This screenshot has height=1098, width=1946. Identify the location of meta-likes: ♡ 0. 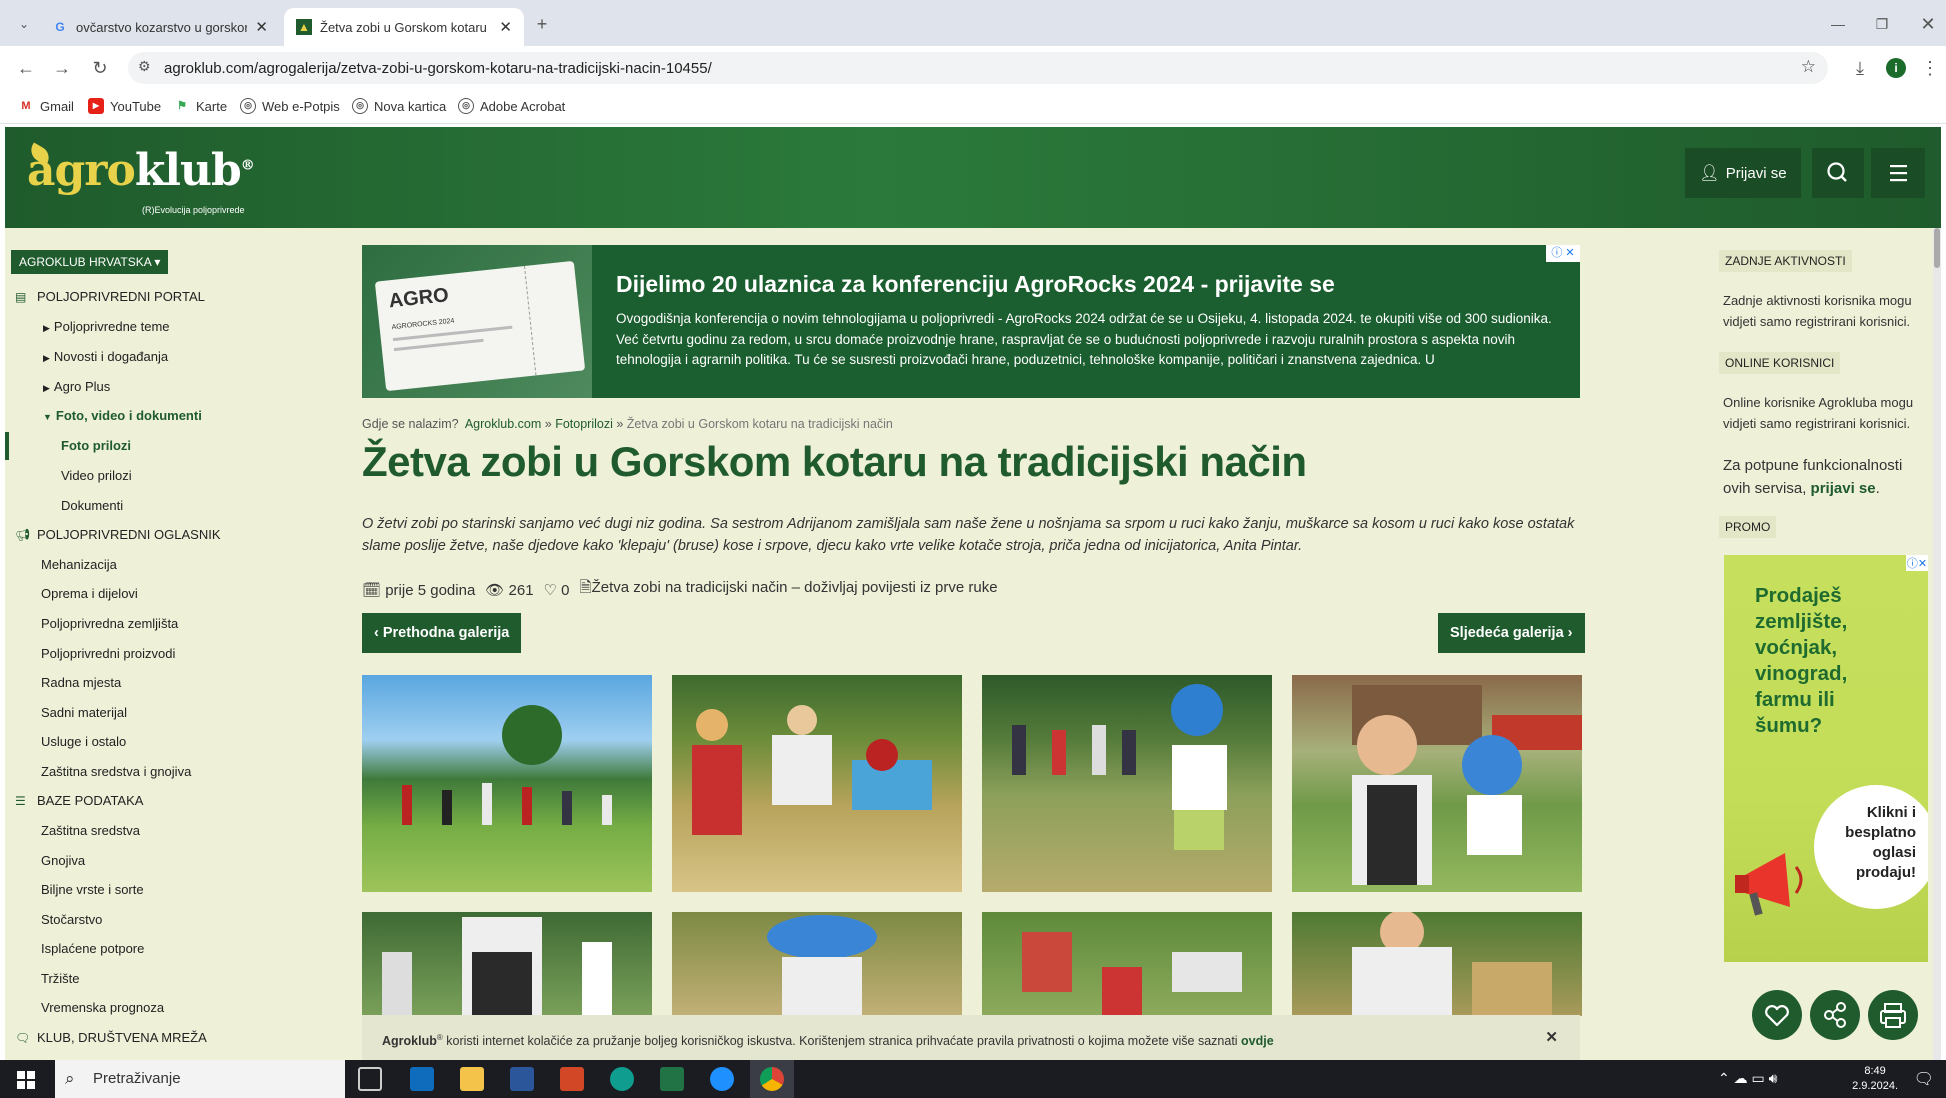
(557, 590).